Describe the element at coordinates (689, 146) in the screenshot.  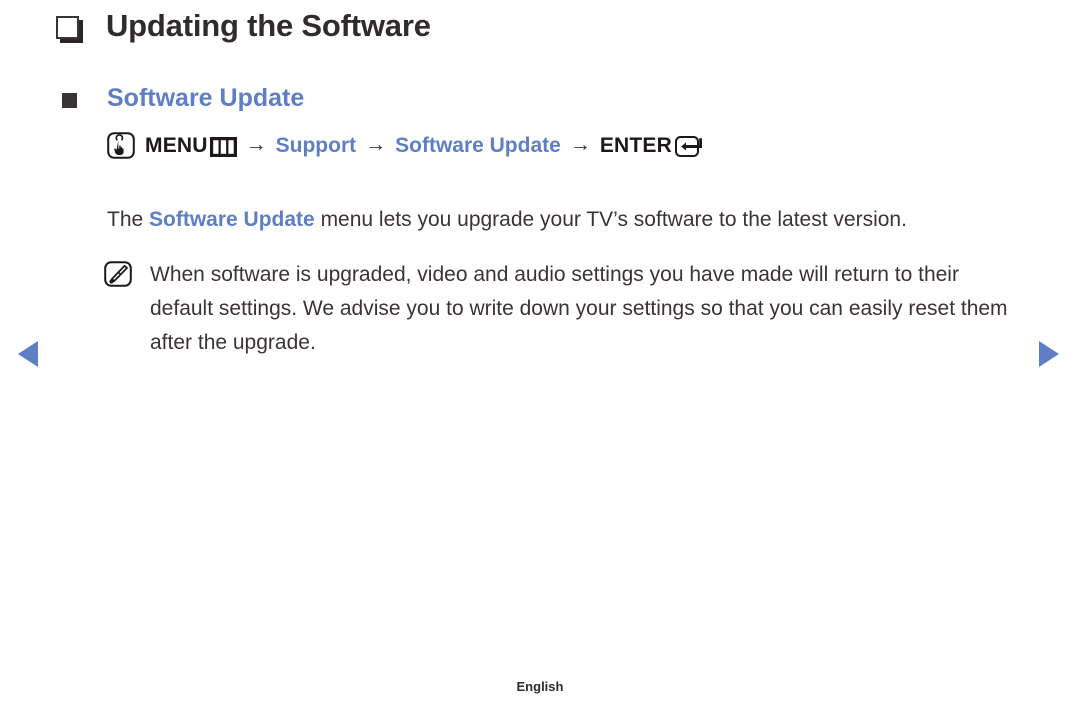
I see `enter-return-key-icon` at that location.